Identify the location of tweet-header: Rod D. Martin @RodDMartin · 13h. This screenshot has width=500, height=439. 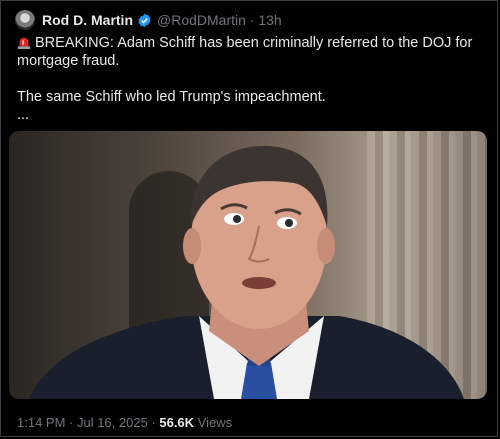
(148, 20).